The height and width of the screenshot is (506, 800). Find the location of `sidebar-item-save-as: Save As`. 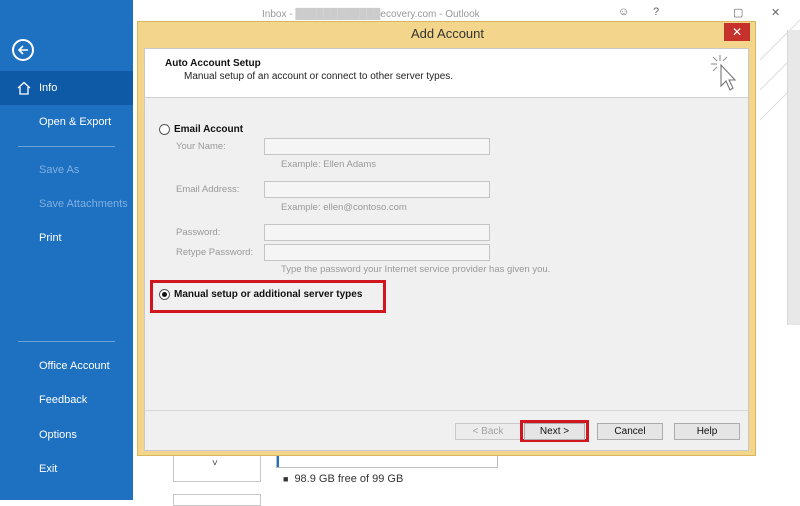

sidebar-item-save-as: Save As is located at coordinates (66, 170).